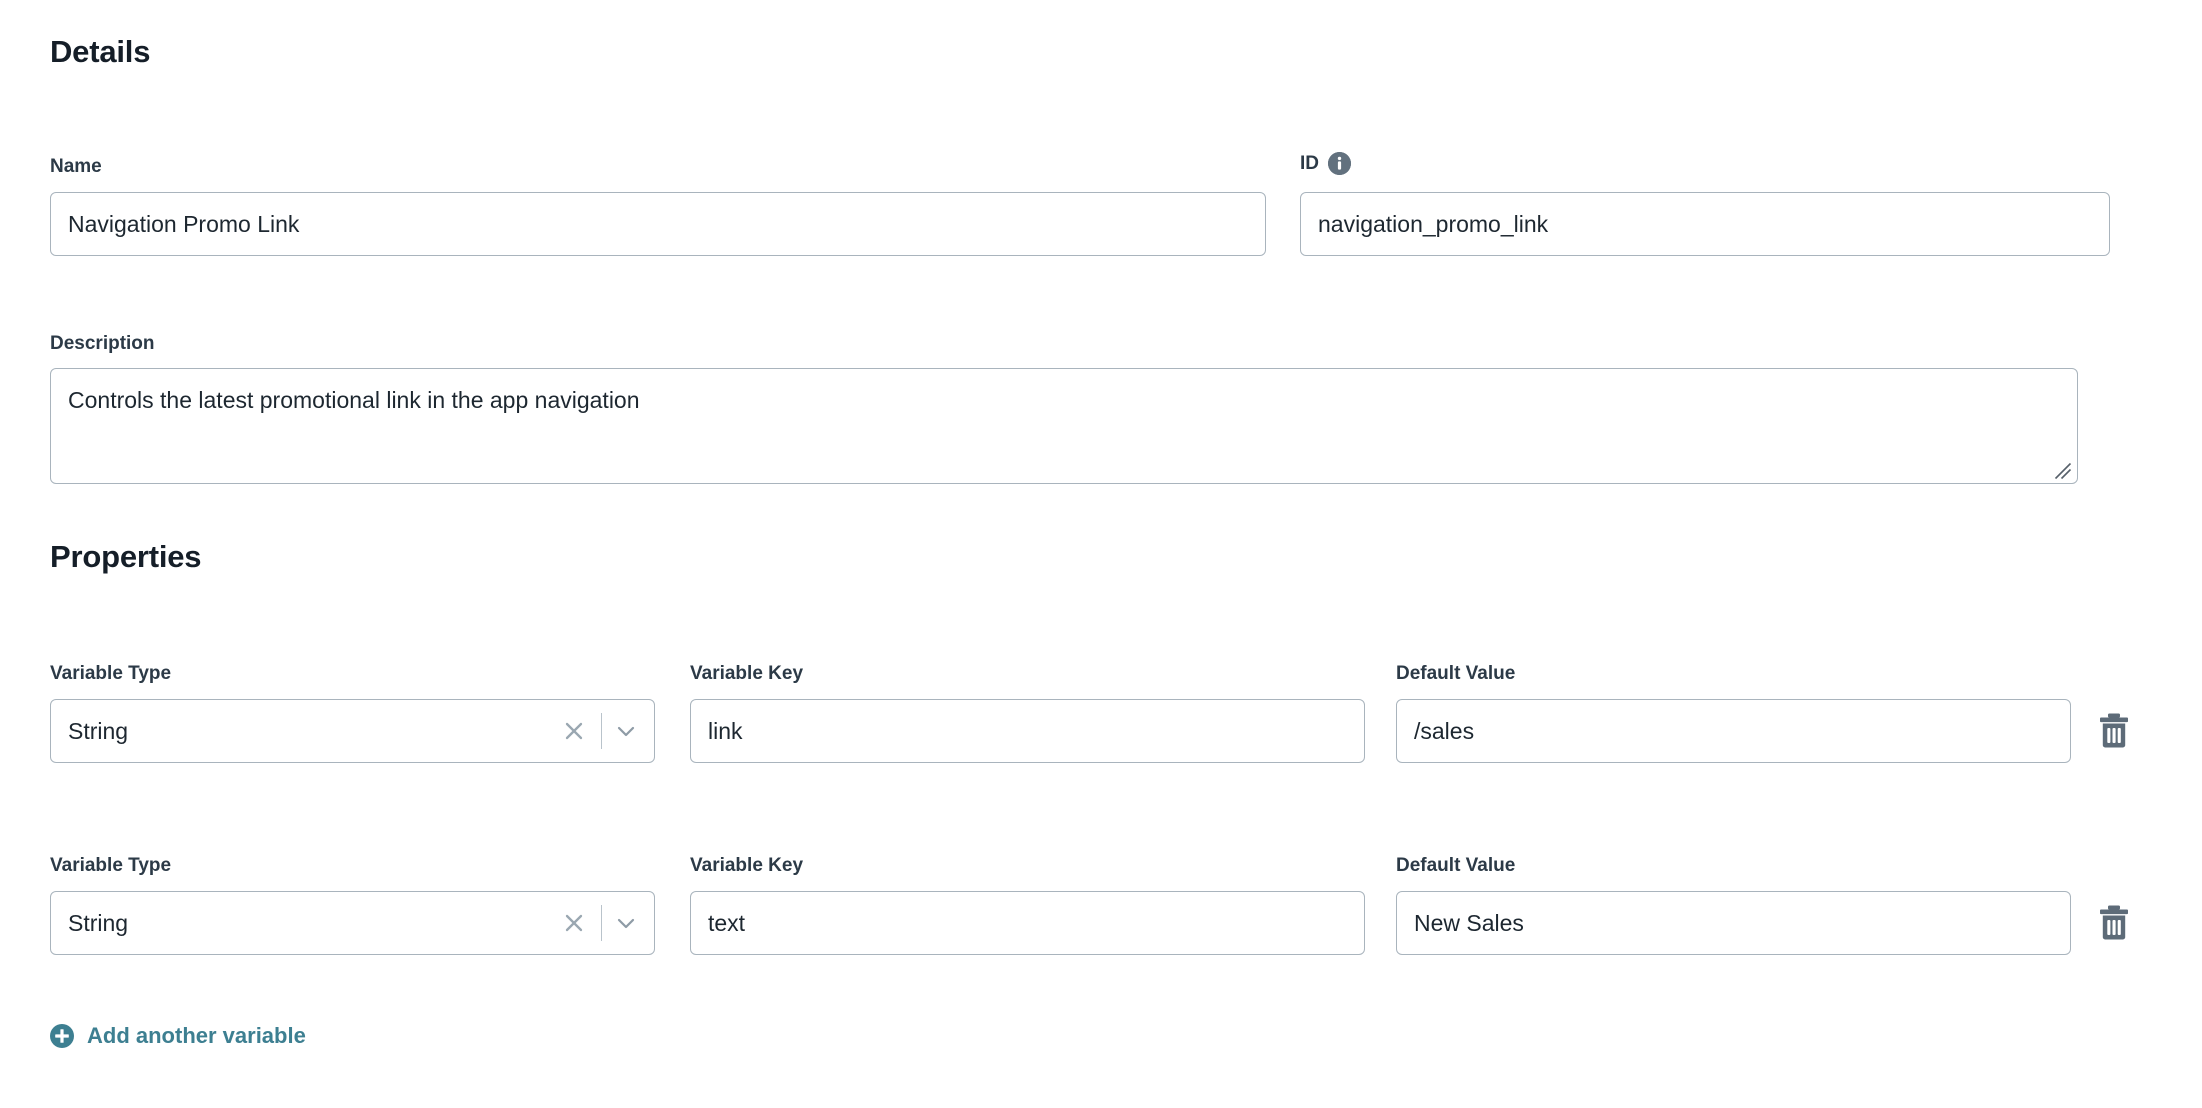 This screenshot has width=2202, height=1108. What do you see at coordinates (98, 730) in the screenshot?
I see `variable-type-value-row-1: String` at bounding box center [98, 730].